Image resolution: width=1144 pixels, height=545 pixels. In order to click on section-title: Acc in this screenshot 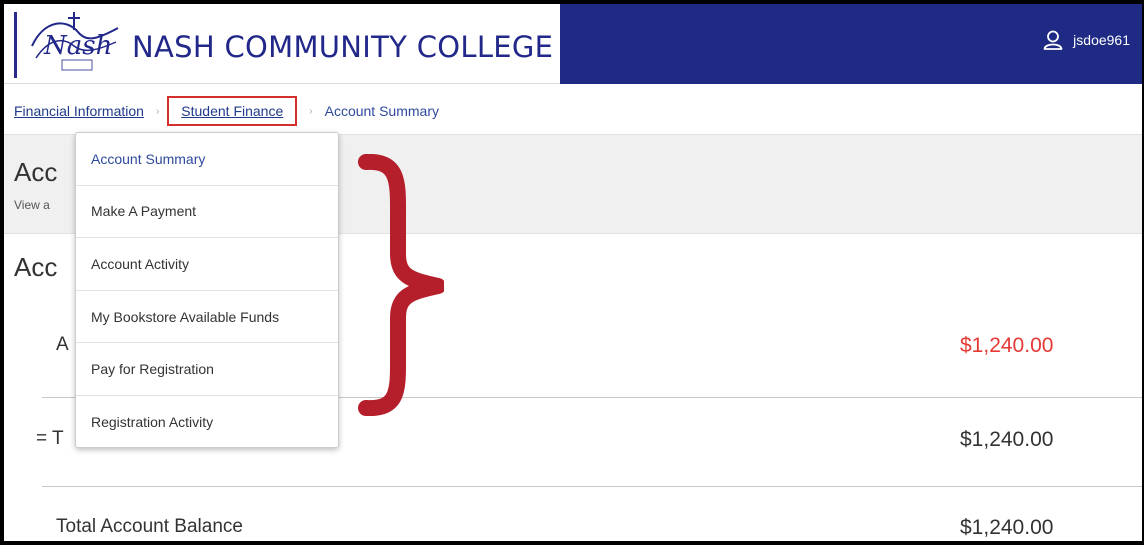, I will do `click(36, 267)`.